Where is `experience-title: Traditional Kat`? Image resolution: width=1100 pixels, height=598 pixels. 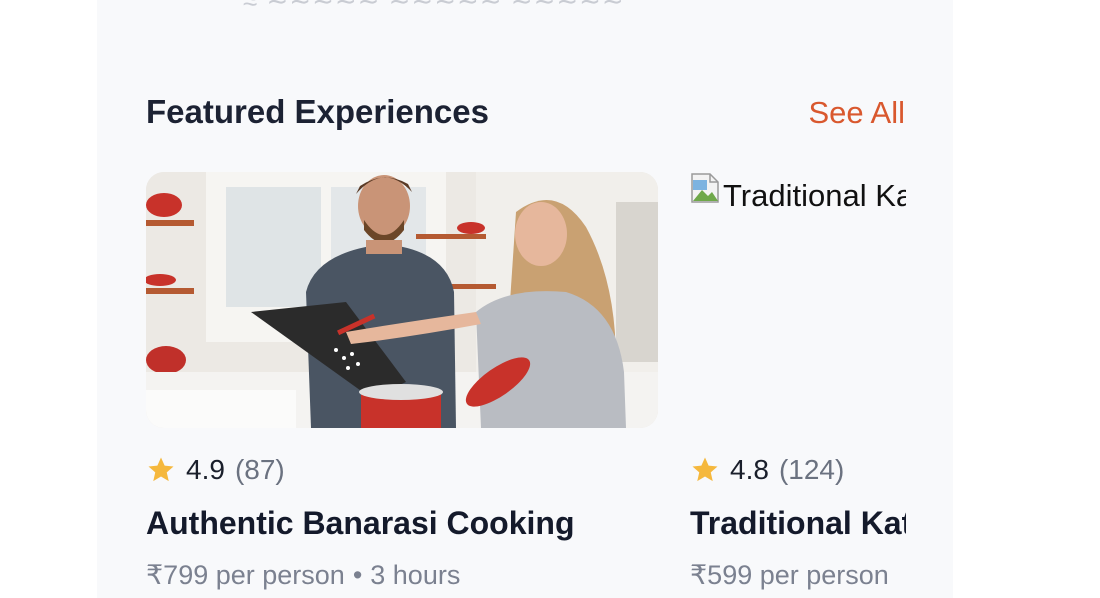
experience-title: Traditional Kat is located at coordinates (798, 523).